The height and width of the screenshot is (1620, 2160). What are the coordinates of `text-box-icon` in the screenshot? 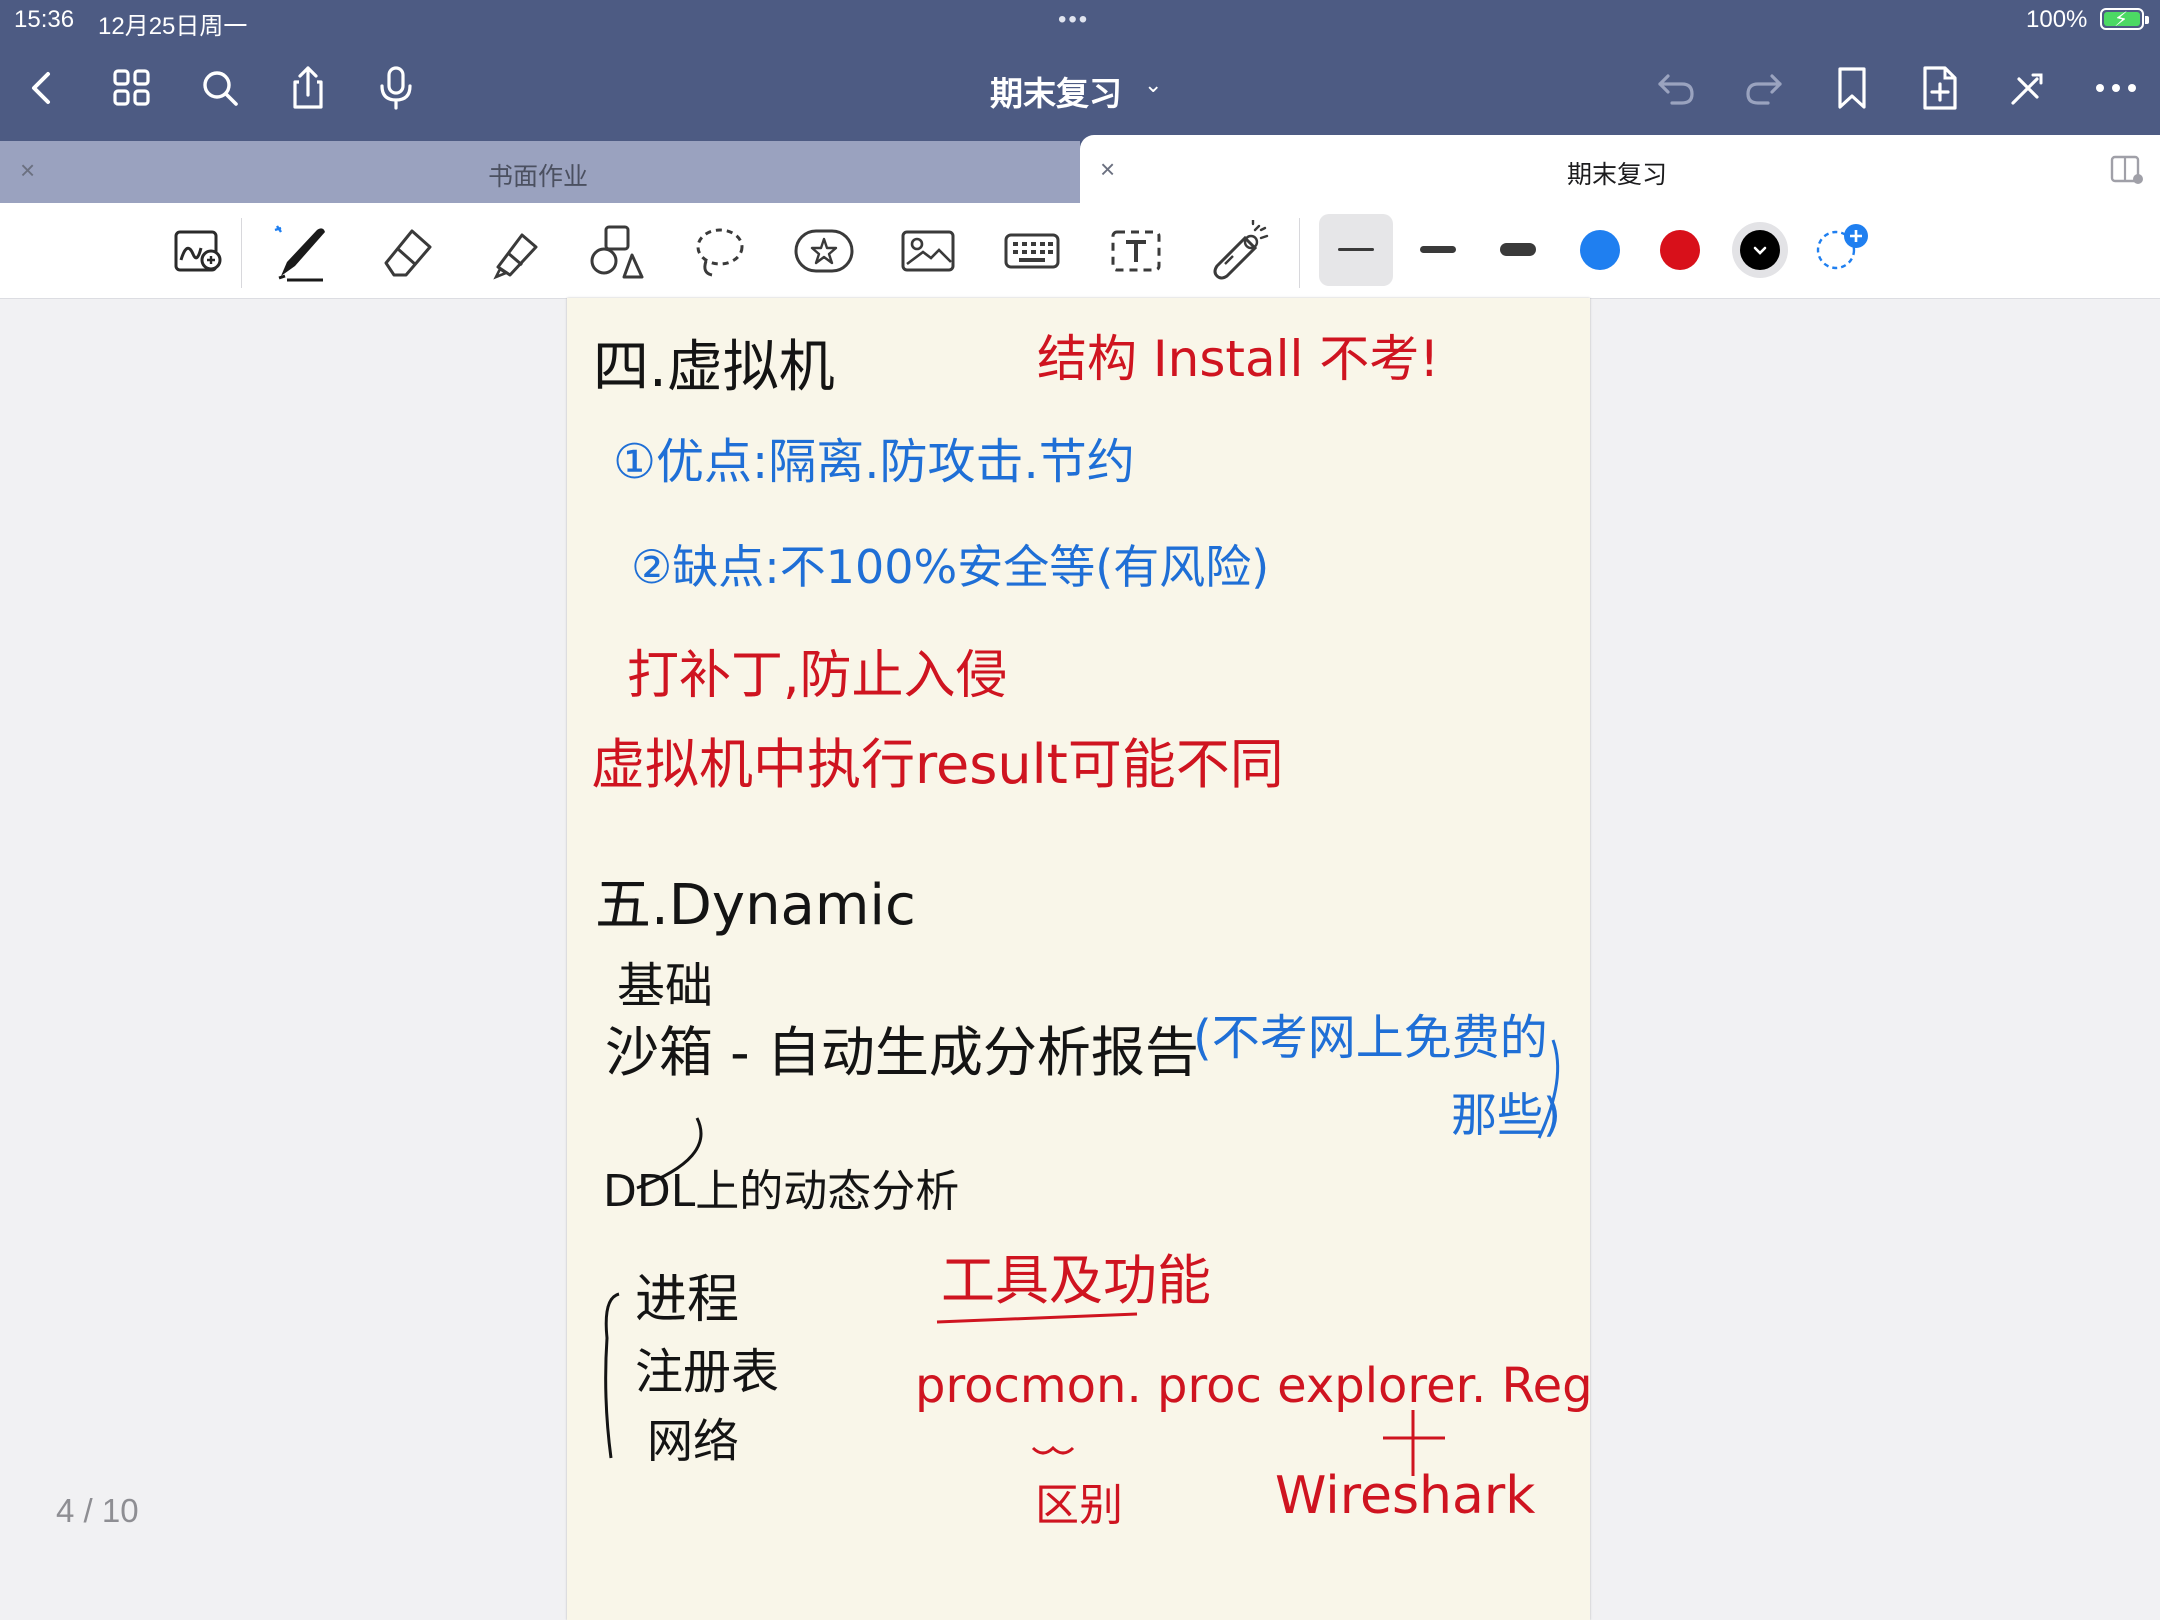 It's located at (1136, 251).